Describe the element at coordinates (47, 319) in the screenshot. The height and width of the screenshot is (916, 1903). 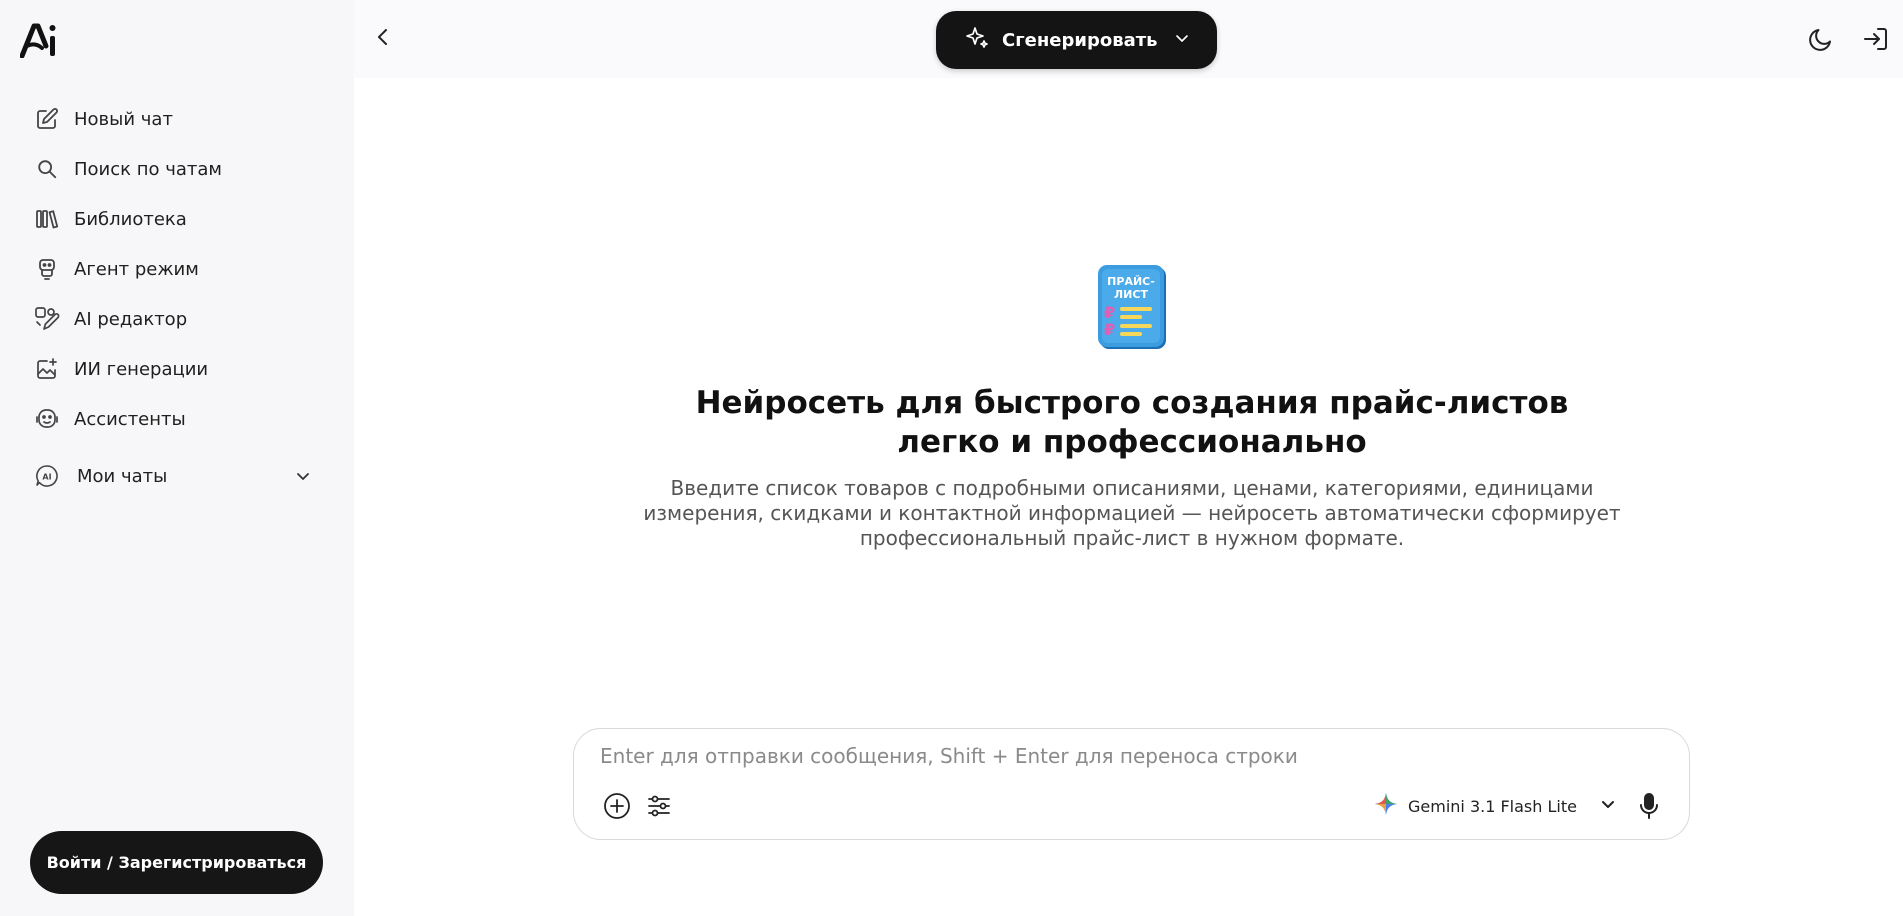
I see `ai-editor-icon` at that location.